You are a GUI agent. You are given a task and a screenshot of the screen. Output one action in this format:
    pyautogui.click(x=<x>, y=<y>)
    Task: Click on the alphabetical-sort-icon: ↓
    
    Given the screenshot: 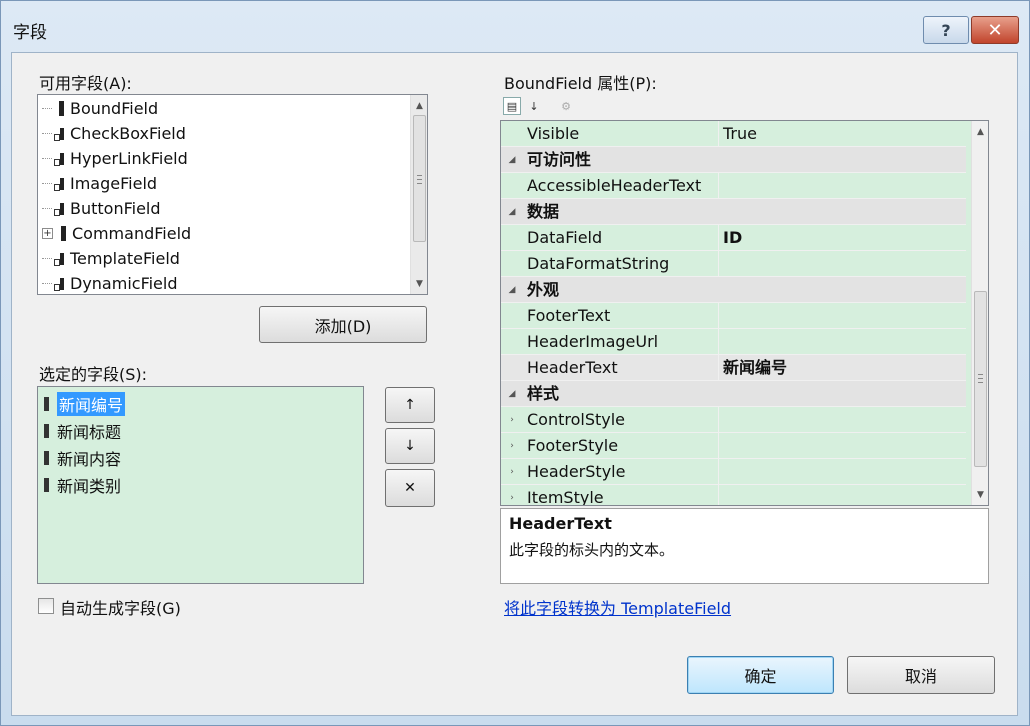 What is the action you would take?
    pyautogui.click(x=534, y=106)
    